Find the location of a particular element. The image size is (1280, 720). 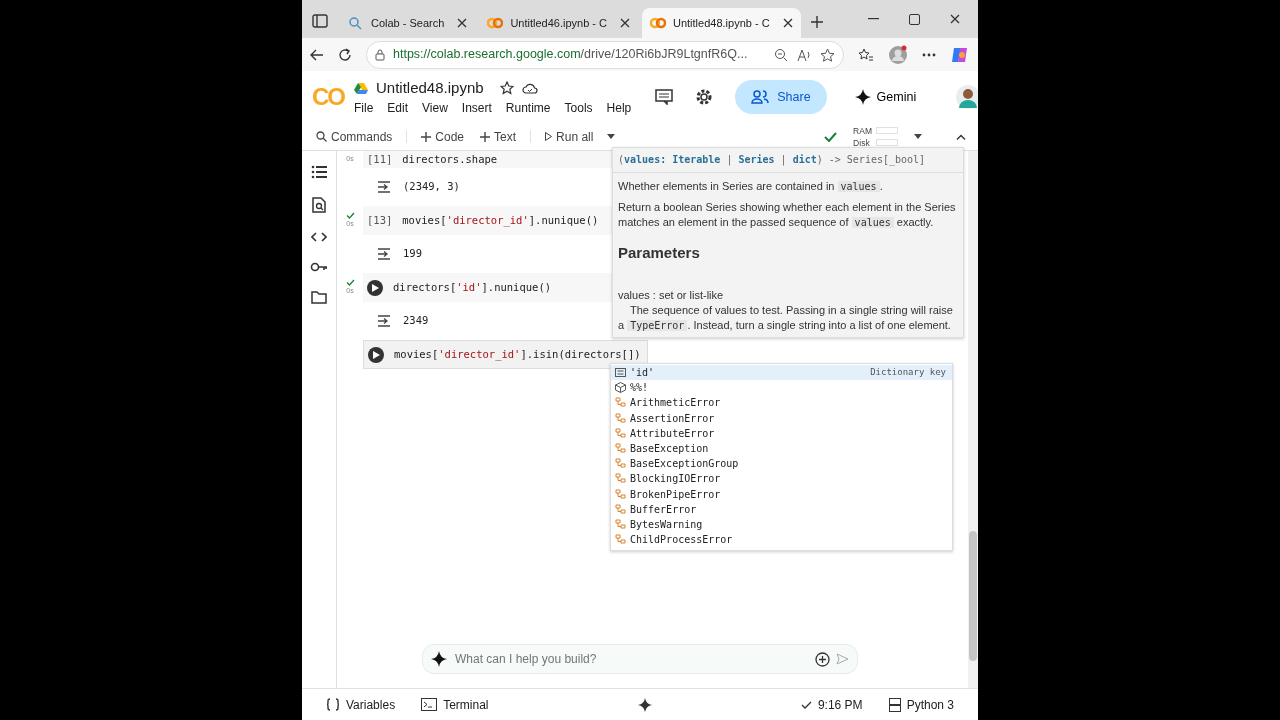

code-line: movies['director_id'].isin(directors[]) is located at coordinates (517, 354).